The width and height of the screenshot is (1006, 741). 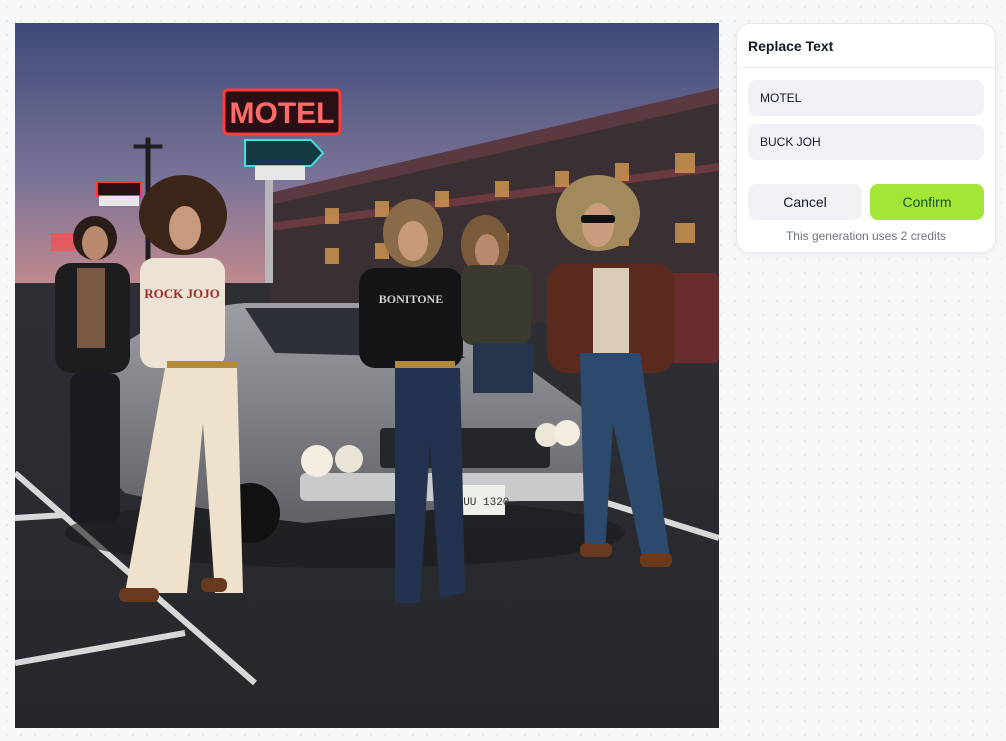 I want to click on shirt-text-center: BONITONE, so click(x=411, y=299).